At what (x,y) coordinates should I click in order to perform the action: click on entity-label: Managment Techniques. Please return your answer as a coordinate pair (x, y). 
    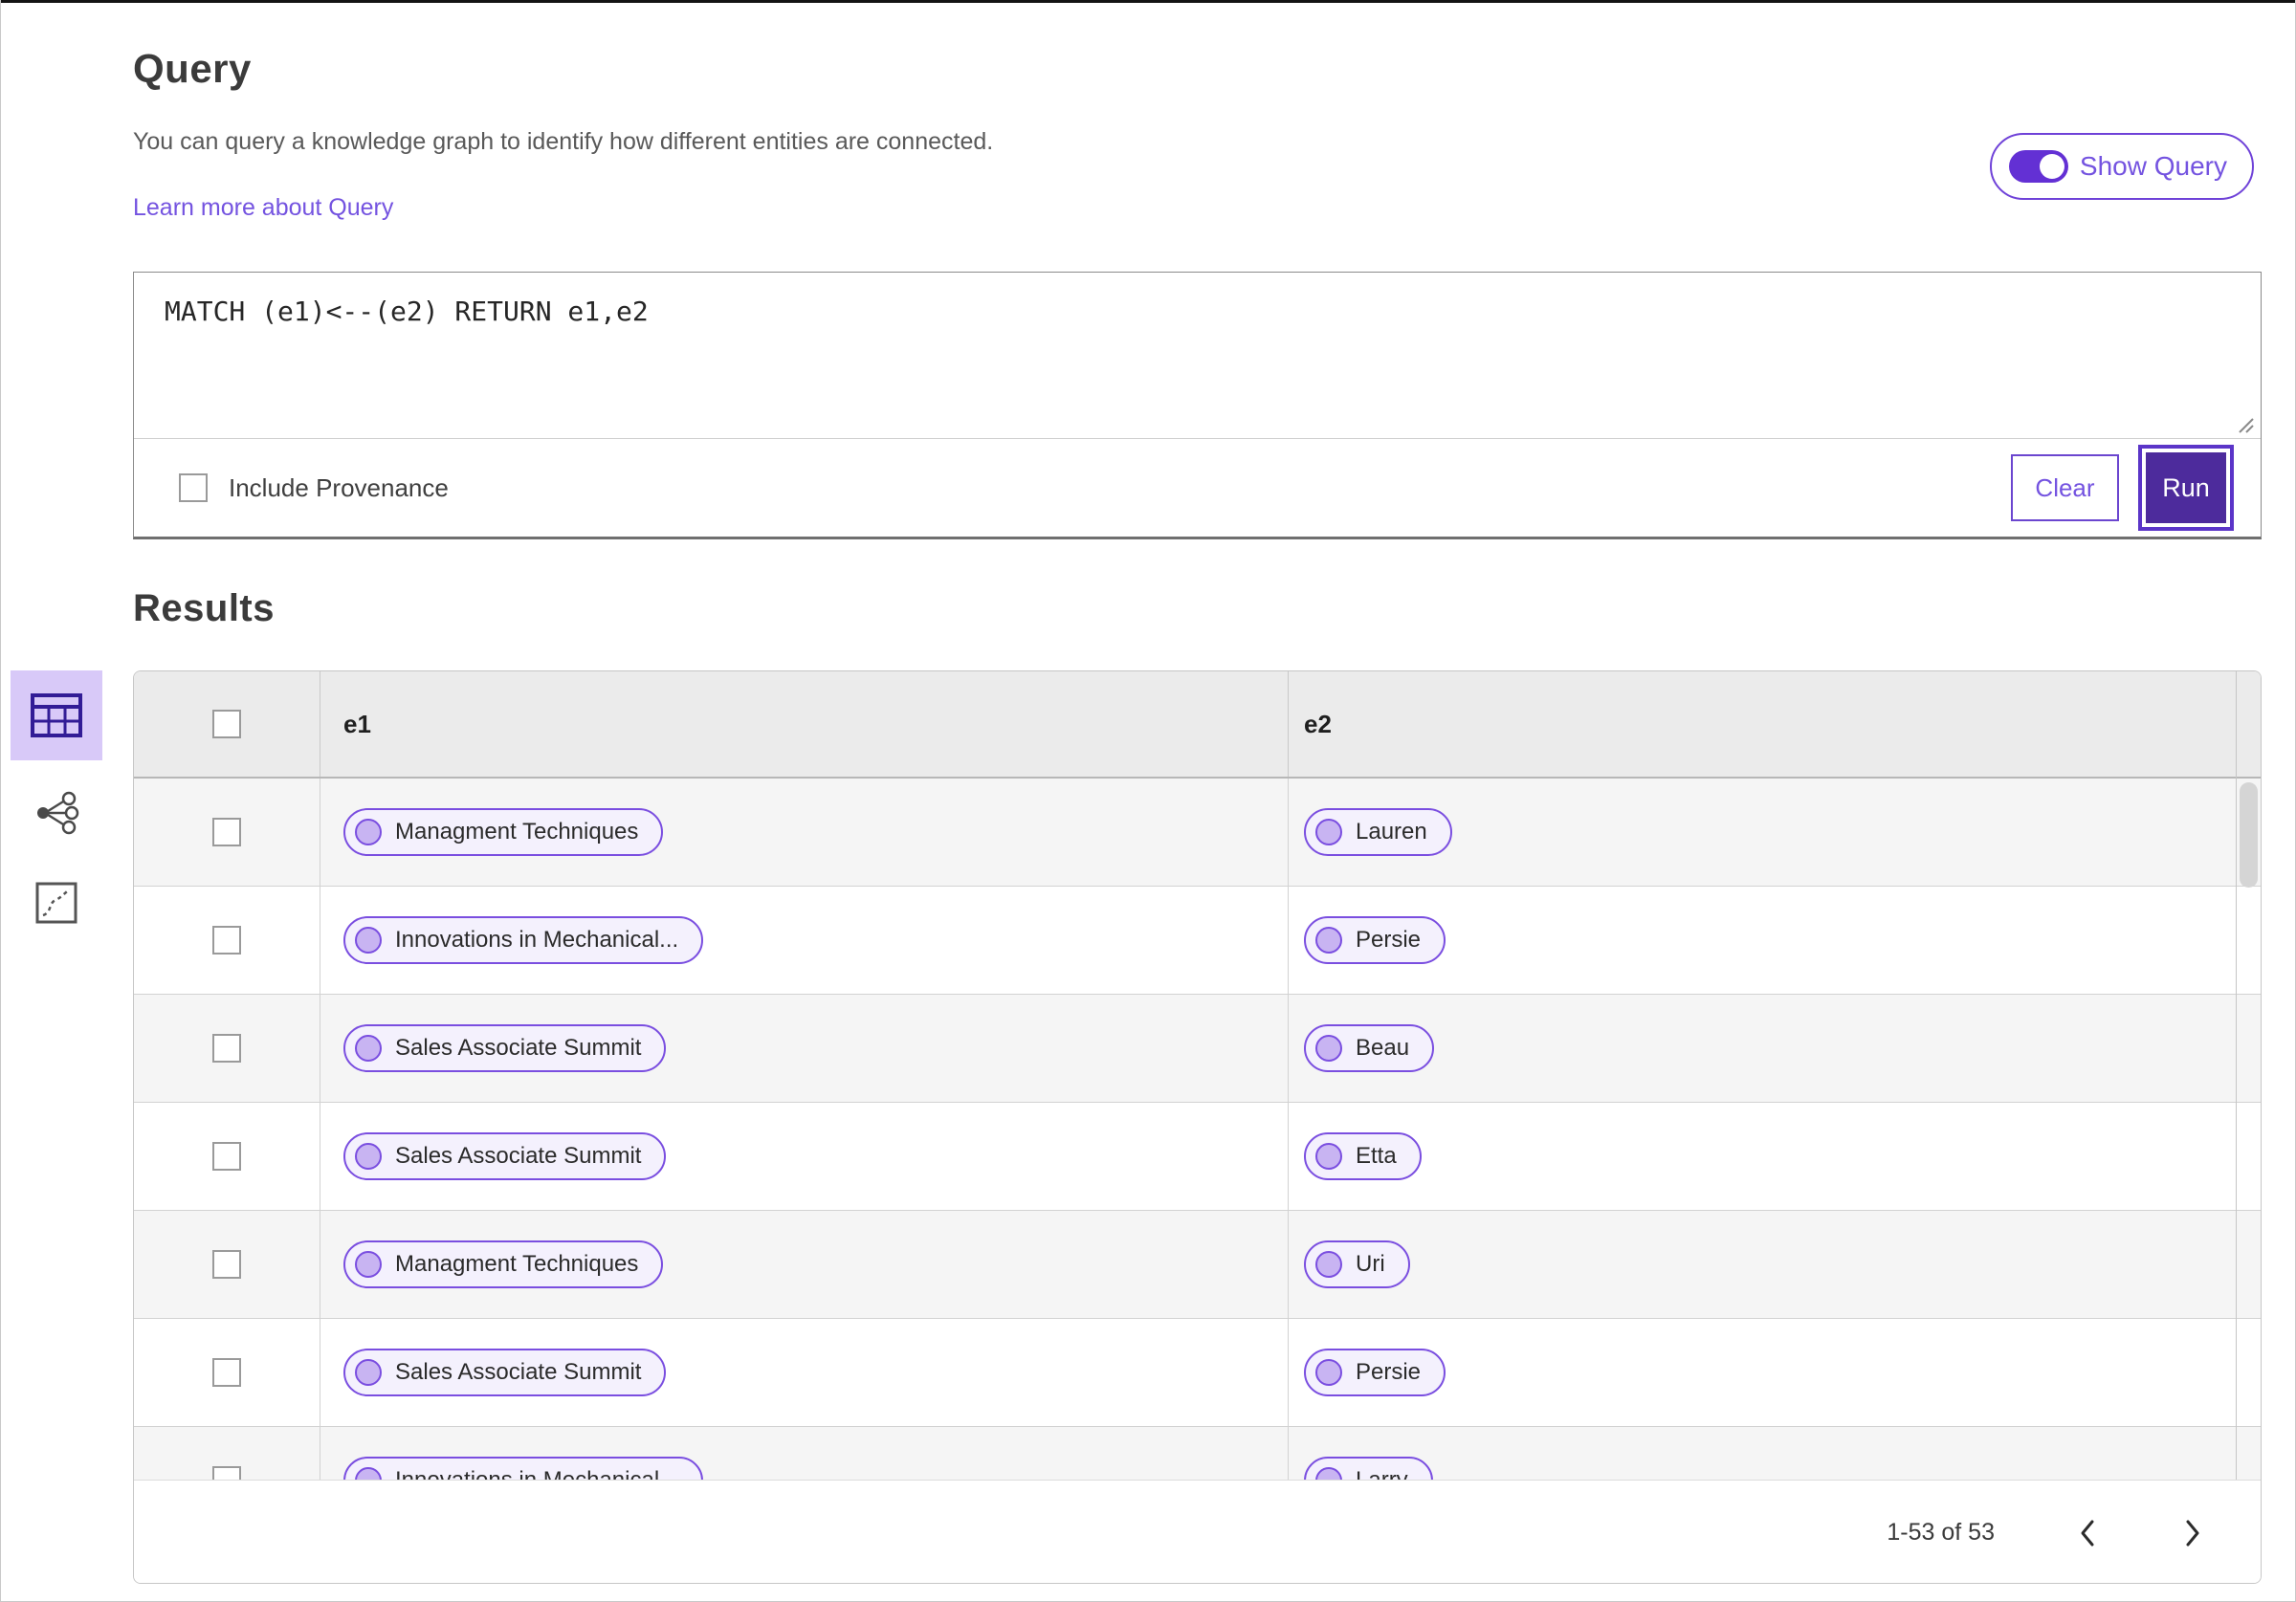
    Looking at the image, I should click on (517, 832).